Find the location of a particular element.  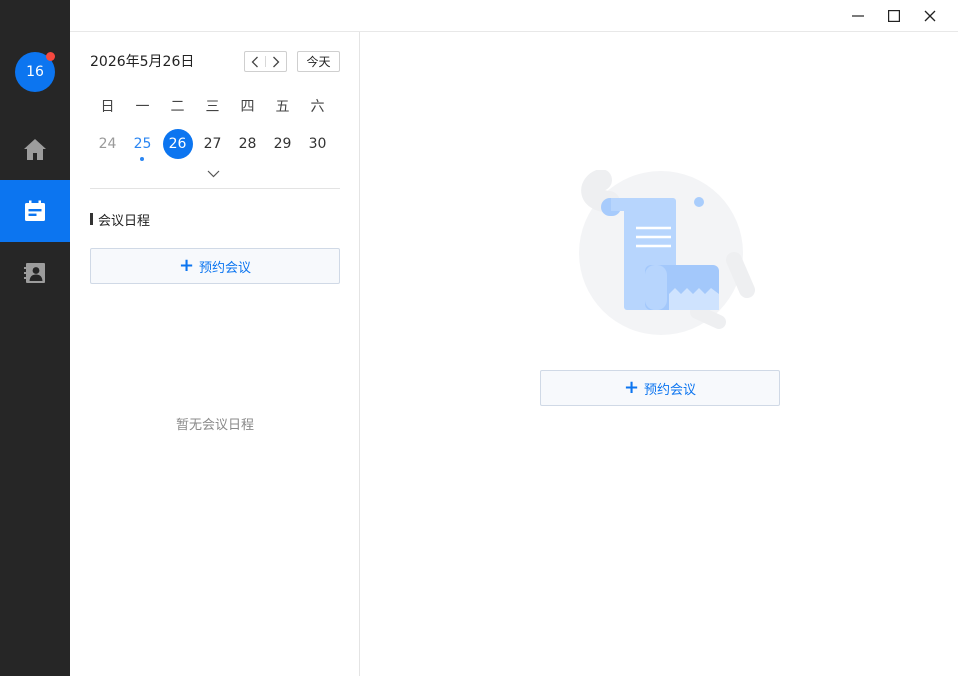

day-number: 25 is located at coordinates (142, 144).